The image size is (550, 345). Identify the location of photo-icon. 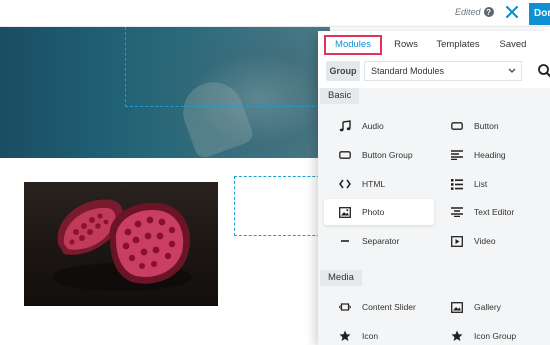
(345, 212).